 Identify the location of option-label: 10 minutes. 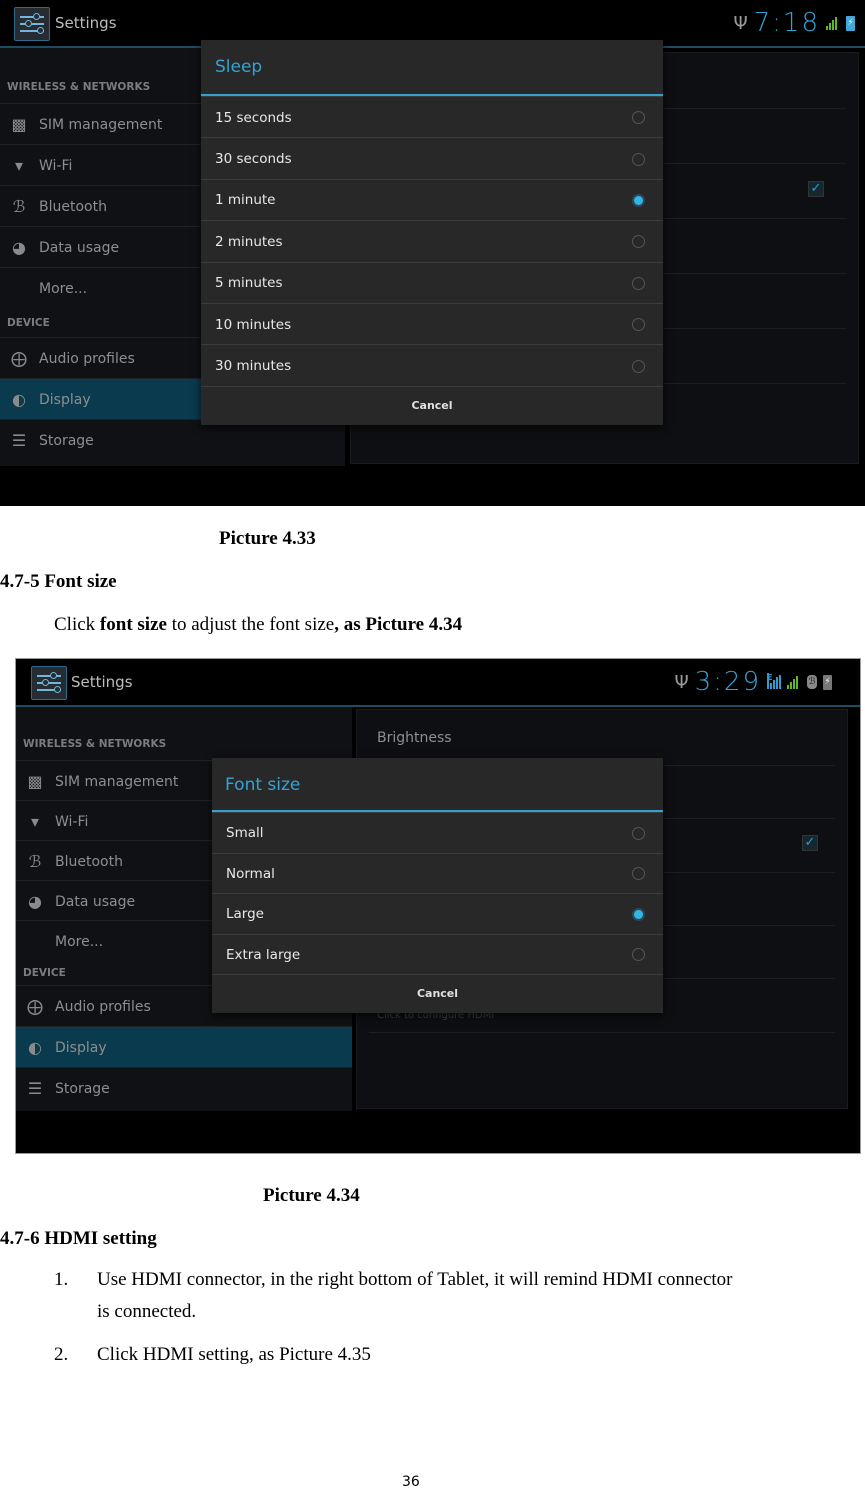
(253, 324).